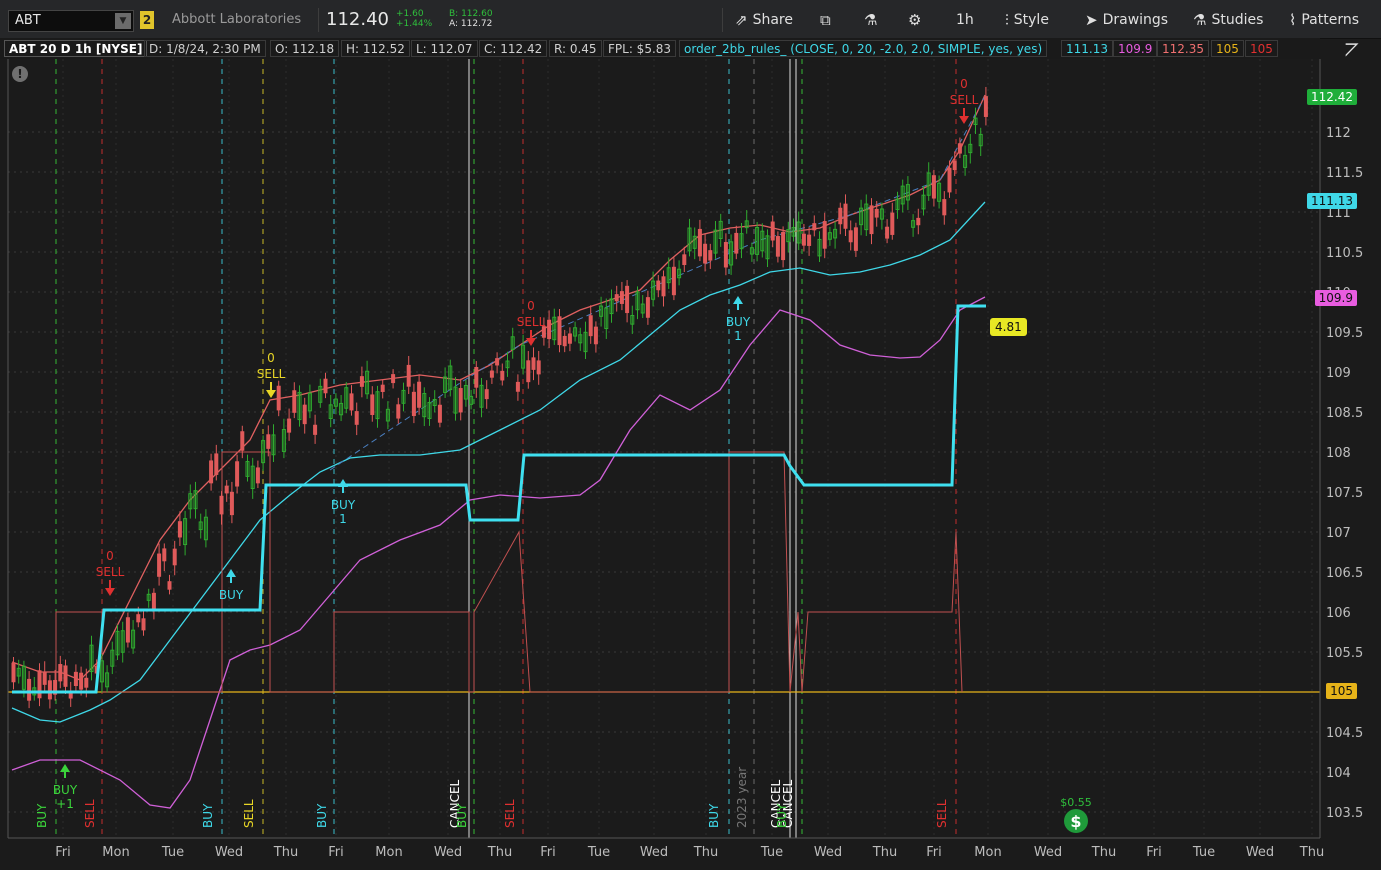  What do you see at coordinates (934, 852) in the screenshot?
I see `x-tick-label: Fri` at bounding box center [934, 852].